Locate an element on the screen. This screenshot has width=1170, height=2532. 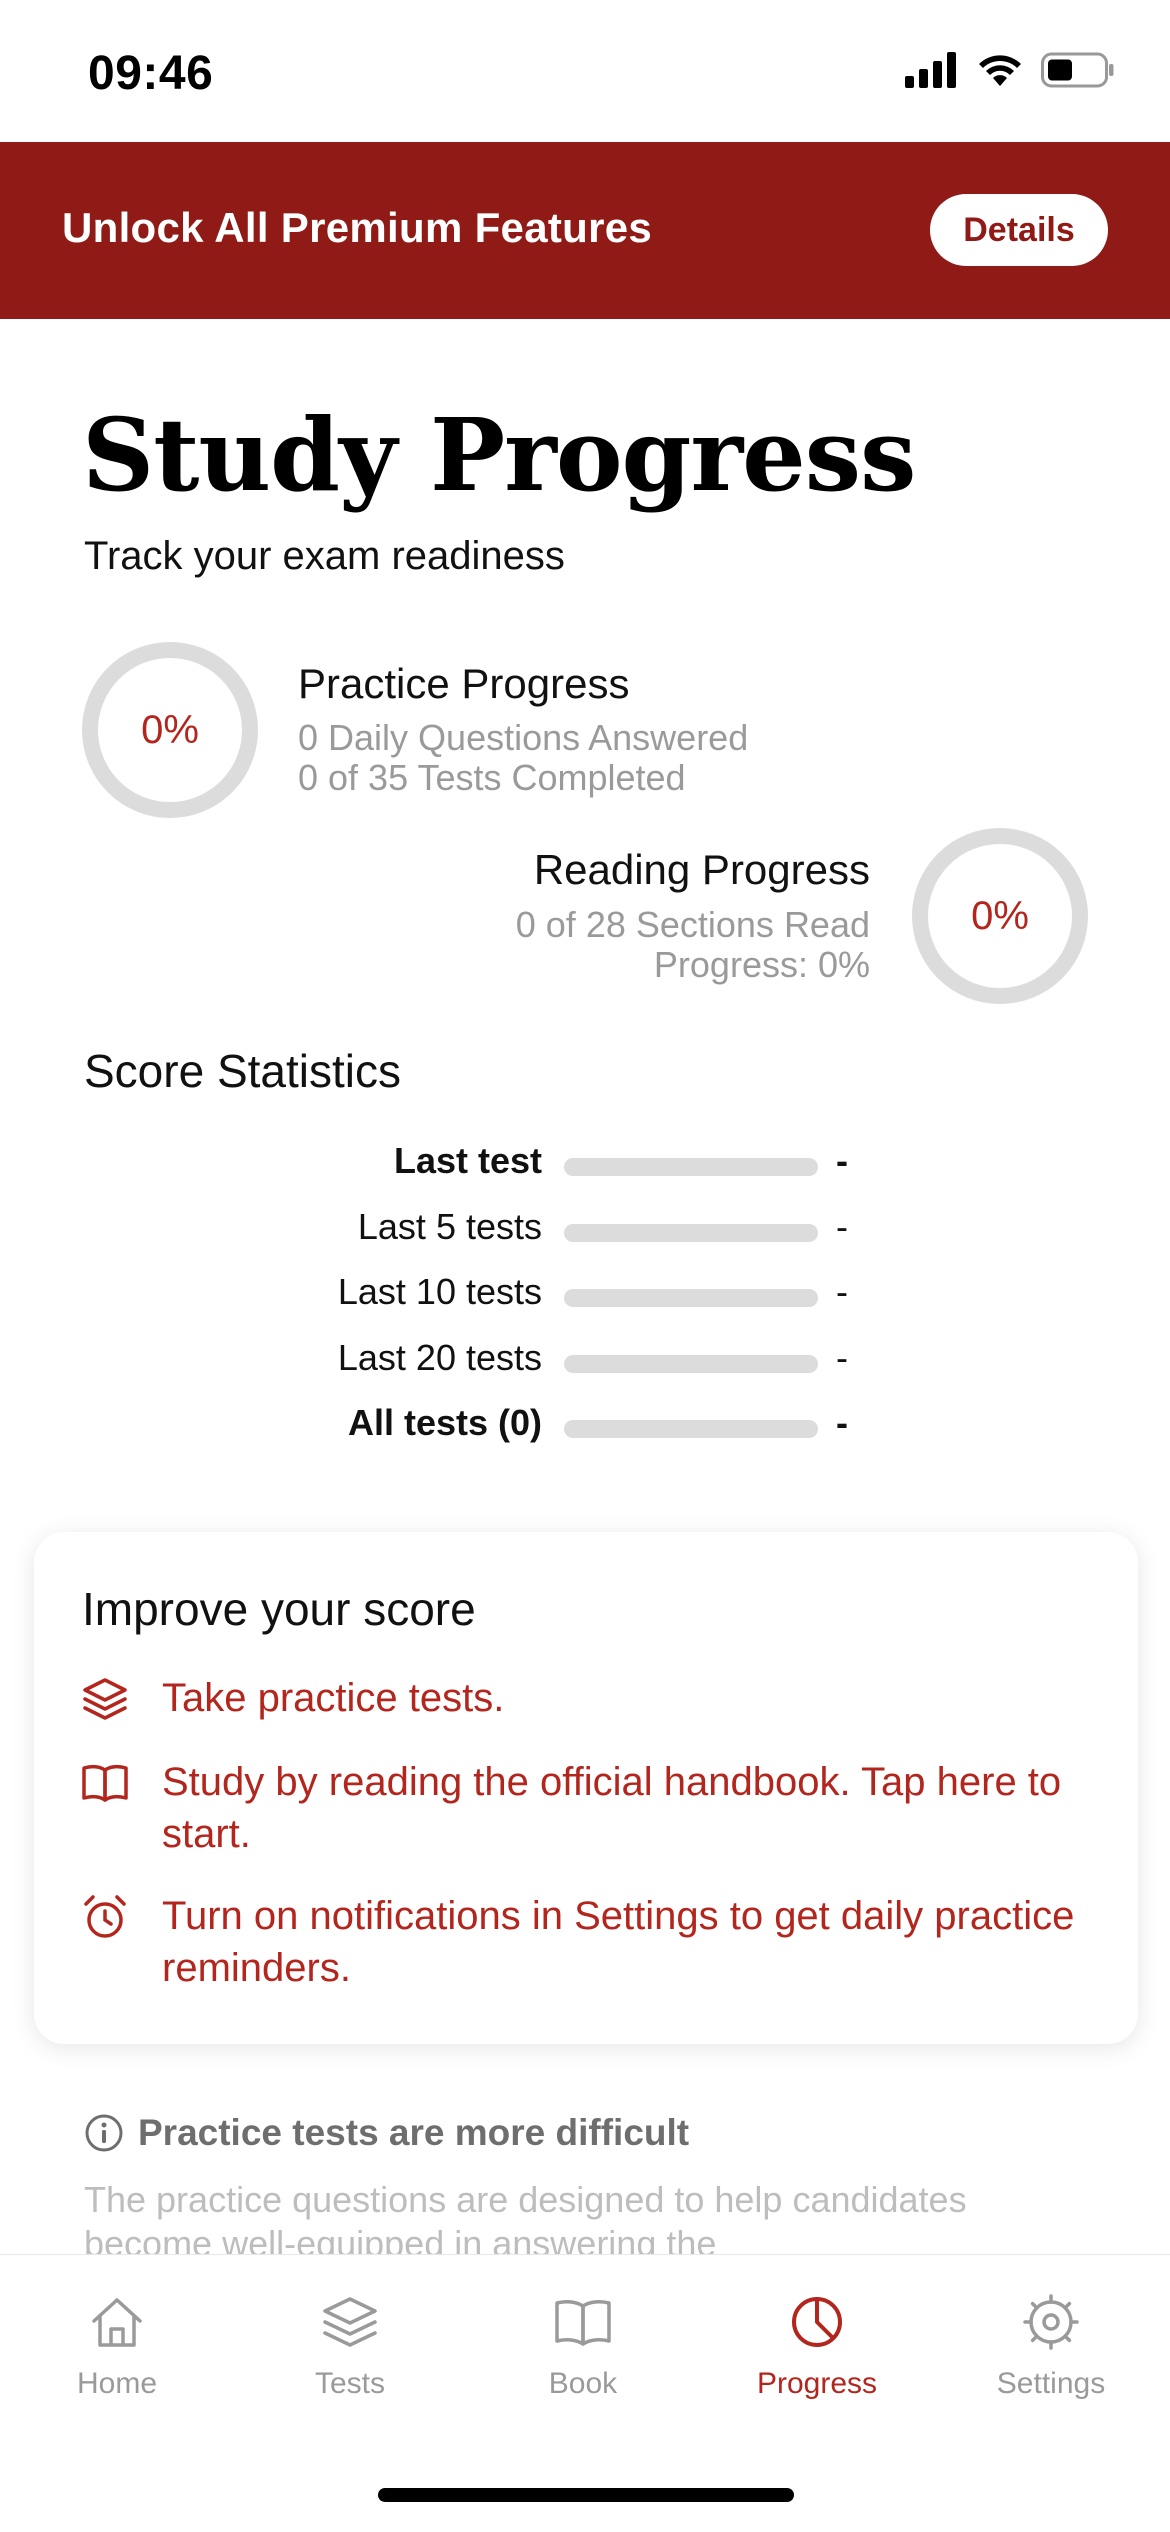
practice-progress-ring: 0% is located at coordinates (170, 730).